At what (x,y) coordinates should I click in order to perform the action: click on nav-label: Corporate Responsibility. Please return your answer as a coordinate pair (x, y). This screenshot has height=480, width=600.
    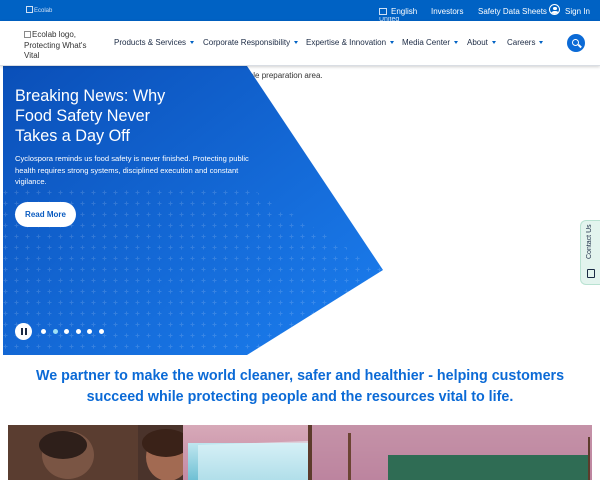
    Looking at the image, I should click on (247, 42).